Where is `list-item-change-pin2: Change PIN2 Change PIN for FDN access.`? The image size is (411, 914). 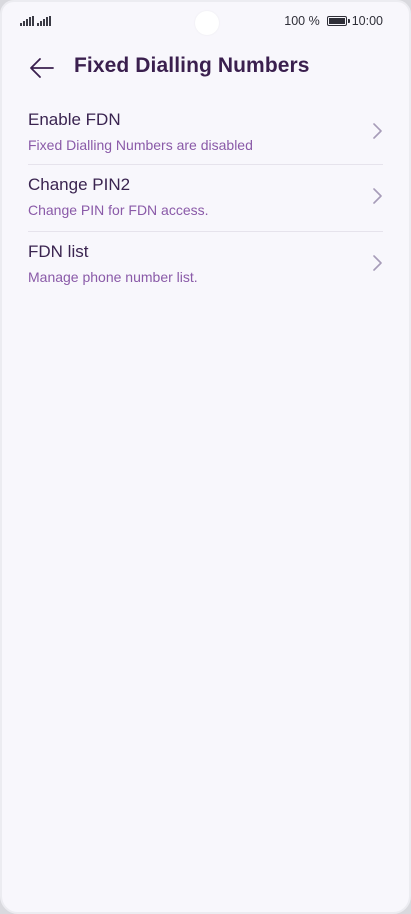
list-item-change-pin2: Change PIN2 Change PIN for FDN access. is located at coordinates (205, 197).